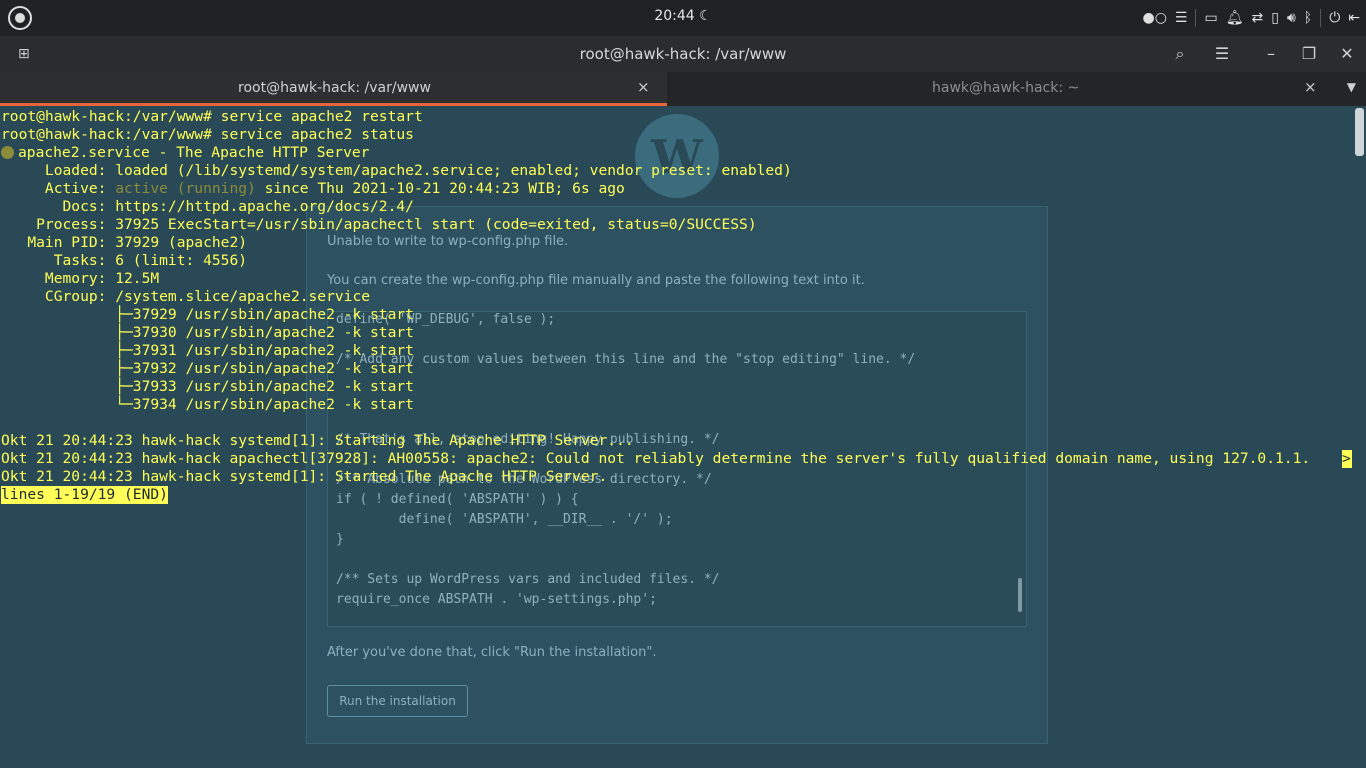 The height and width of the screenshot is (768, 1366). What do you see at coordinates (1180, 54) in the screenshot?
I see `search-icon: ⌕` at bounding box center [1180, 54].